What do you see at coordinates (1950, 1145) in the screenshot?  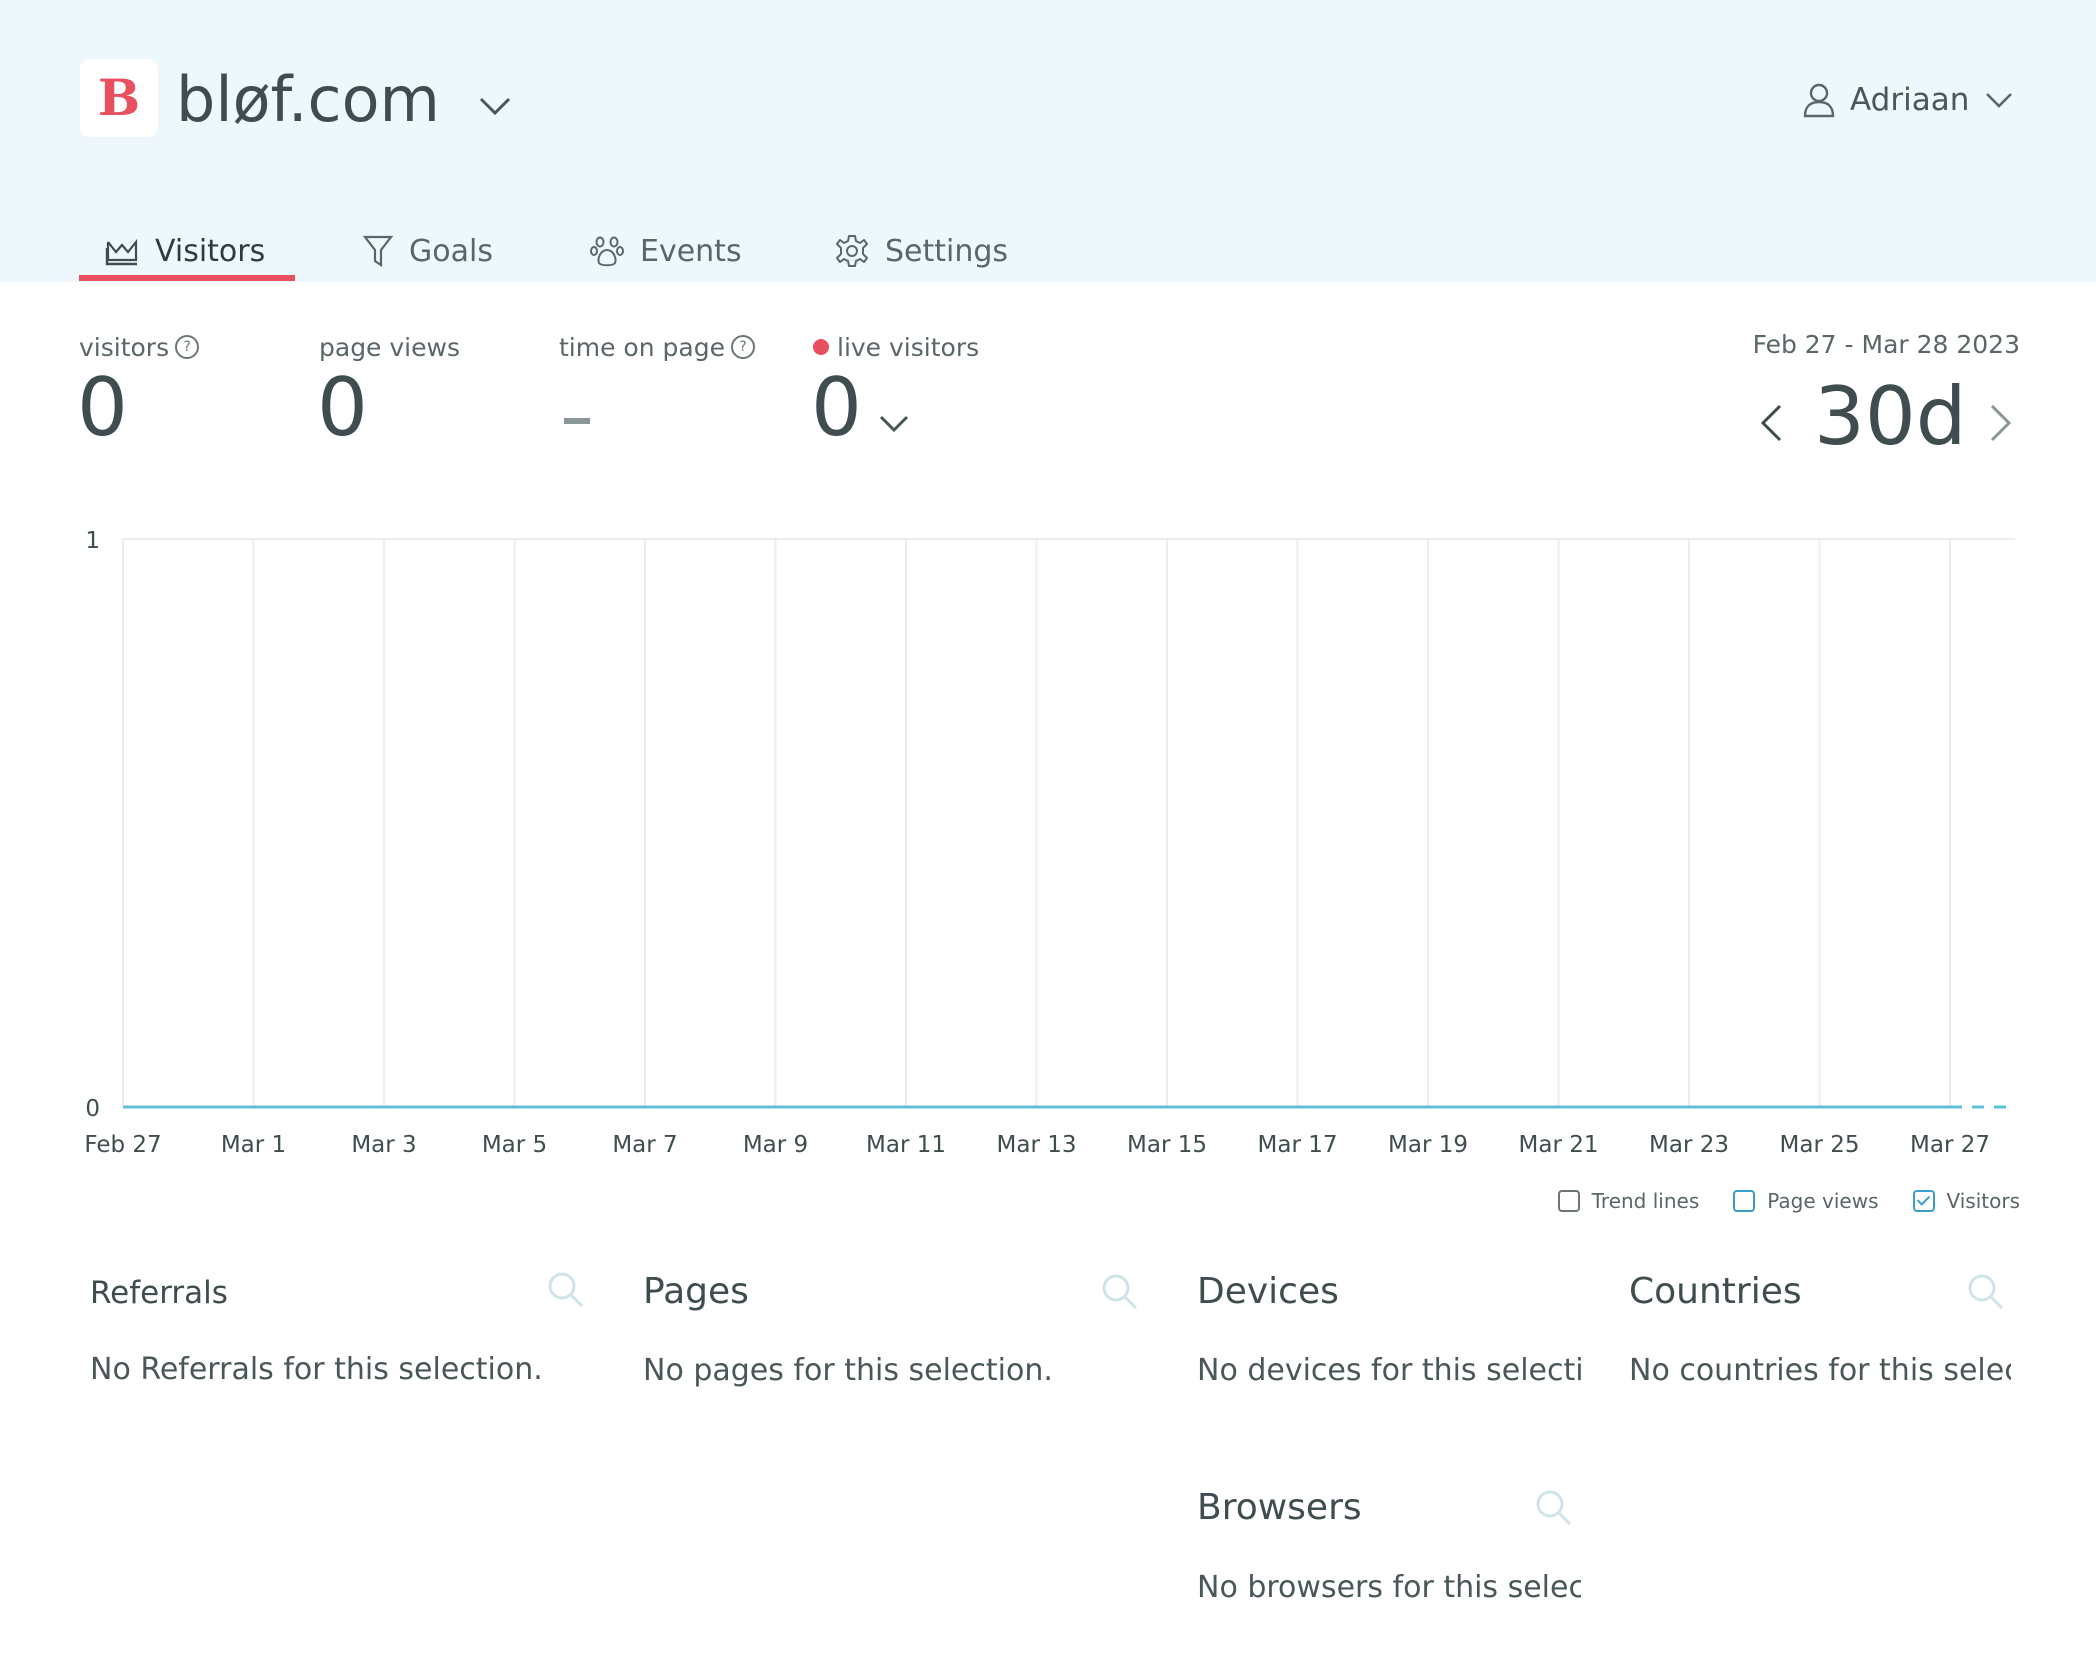 I see `x-tick-label: Mar 27` at bounding box center [1950, 1145].